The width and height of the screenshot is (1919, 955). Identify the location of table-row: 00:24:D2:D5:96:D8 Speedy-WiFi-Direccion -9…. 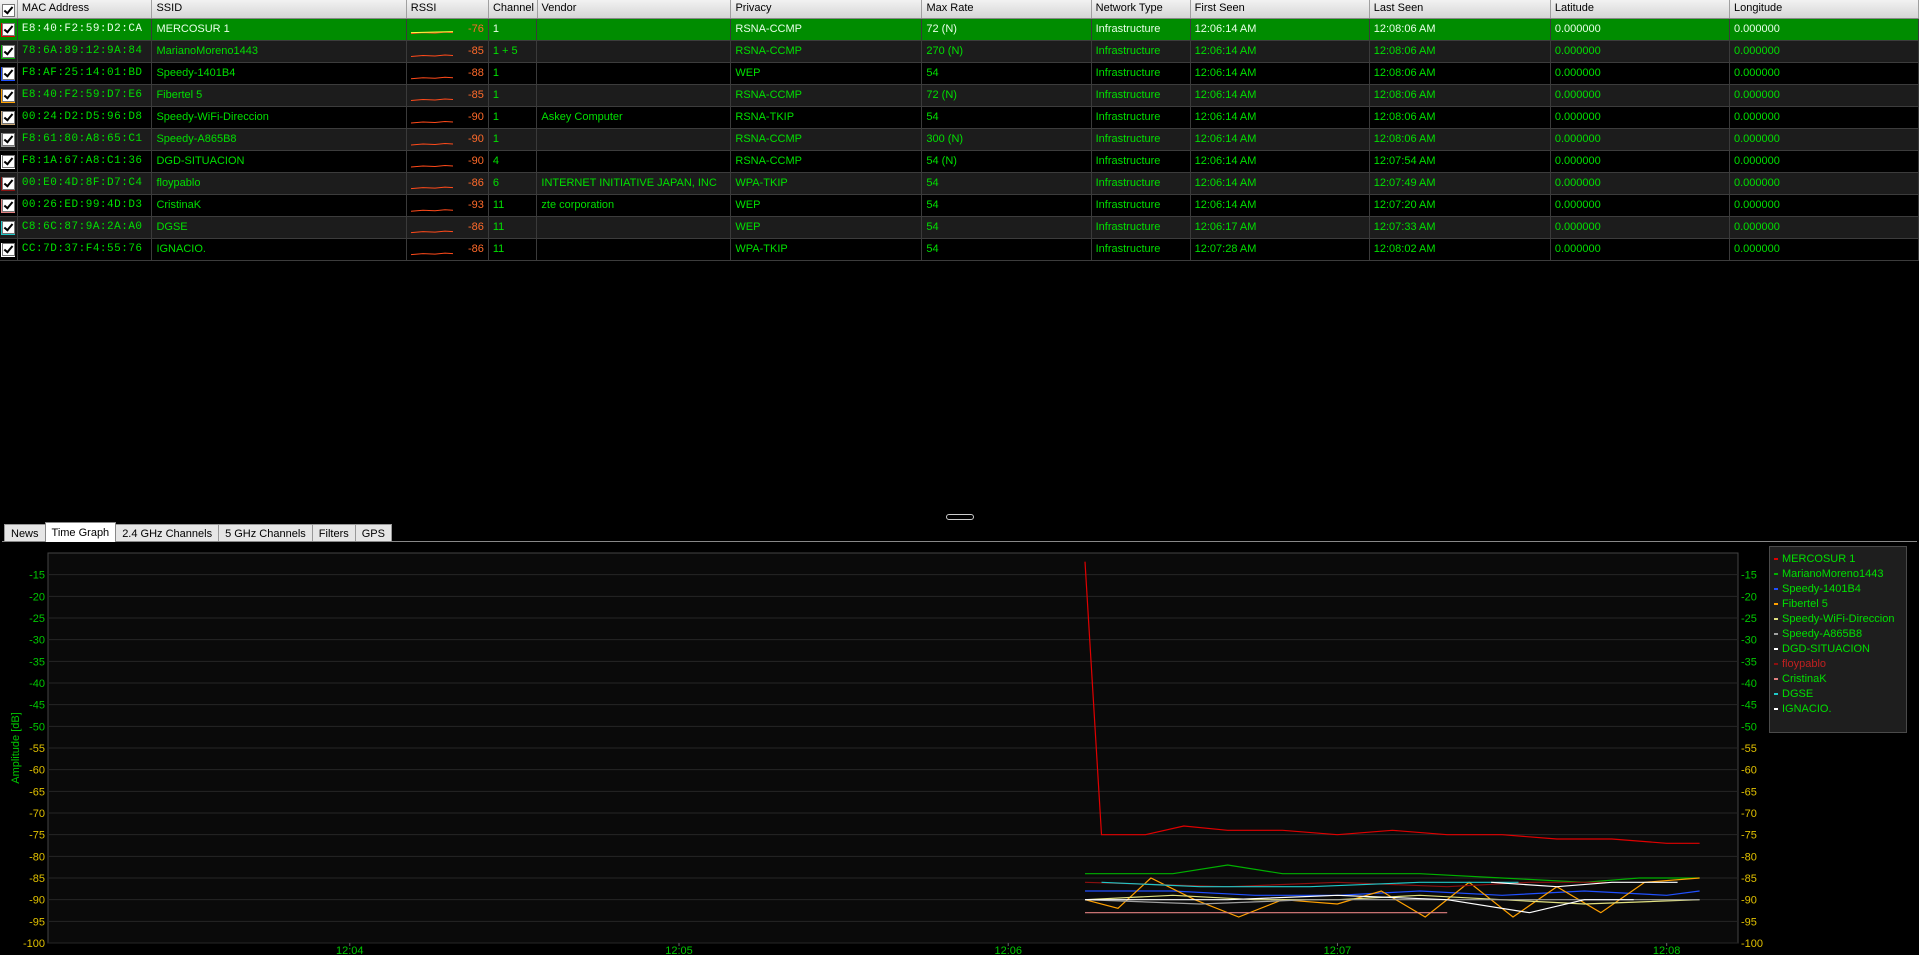
(959, 118).